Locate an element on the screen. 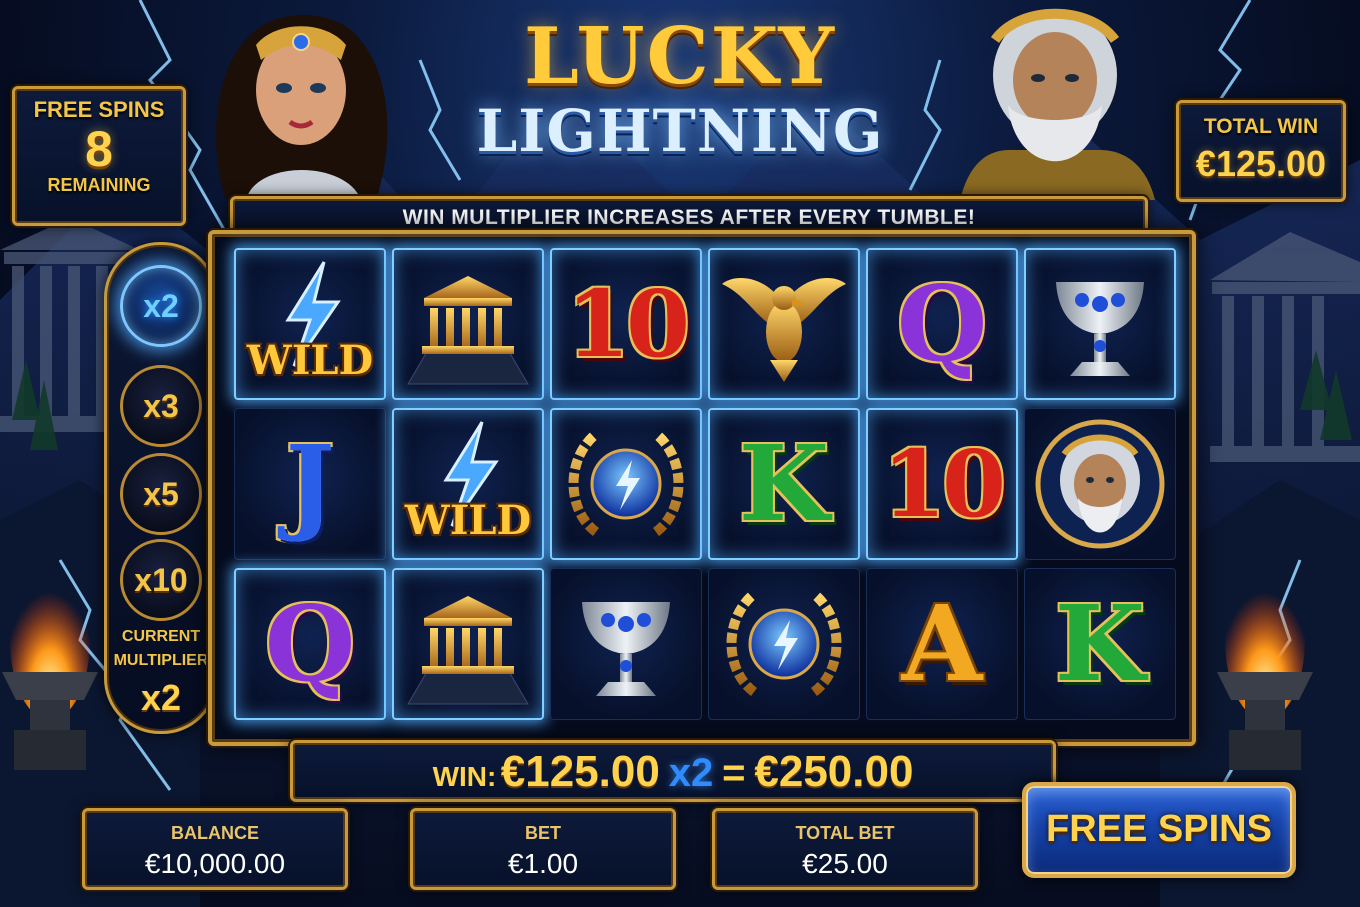 Image resolution: width=1360 pixels, height=907 pixels. free-spins-remaining-label: REMAINING is located at coordinates (99, 185).